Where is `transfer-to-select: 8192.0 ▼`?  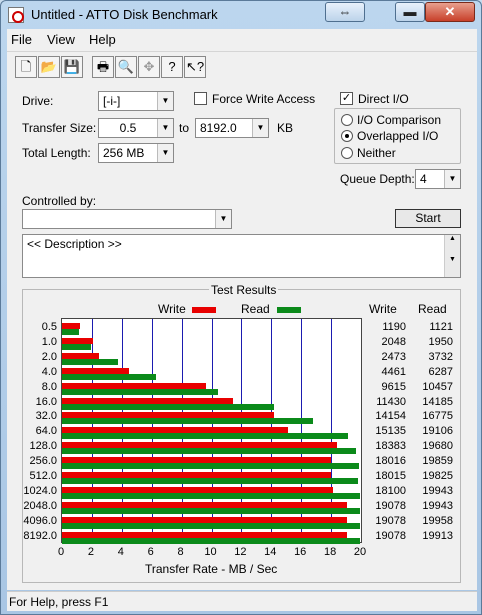 transfer-to-select: 8192.0 ▼ is located at coordinates (232, 128).